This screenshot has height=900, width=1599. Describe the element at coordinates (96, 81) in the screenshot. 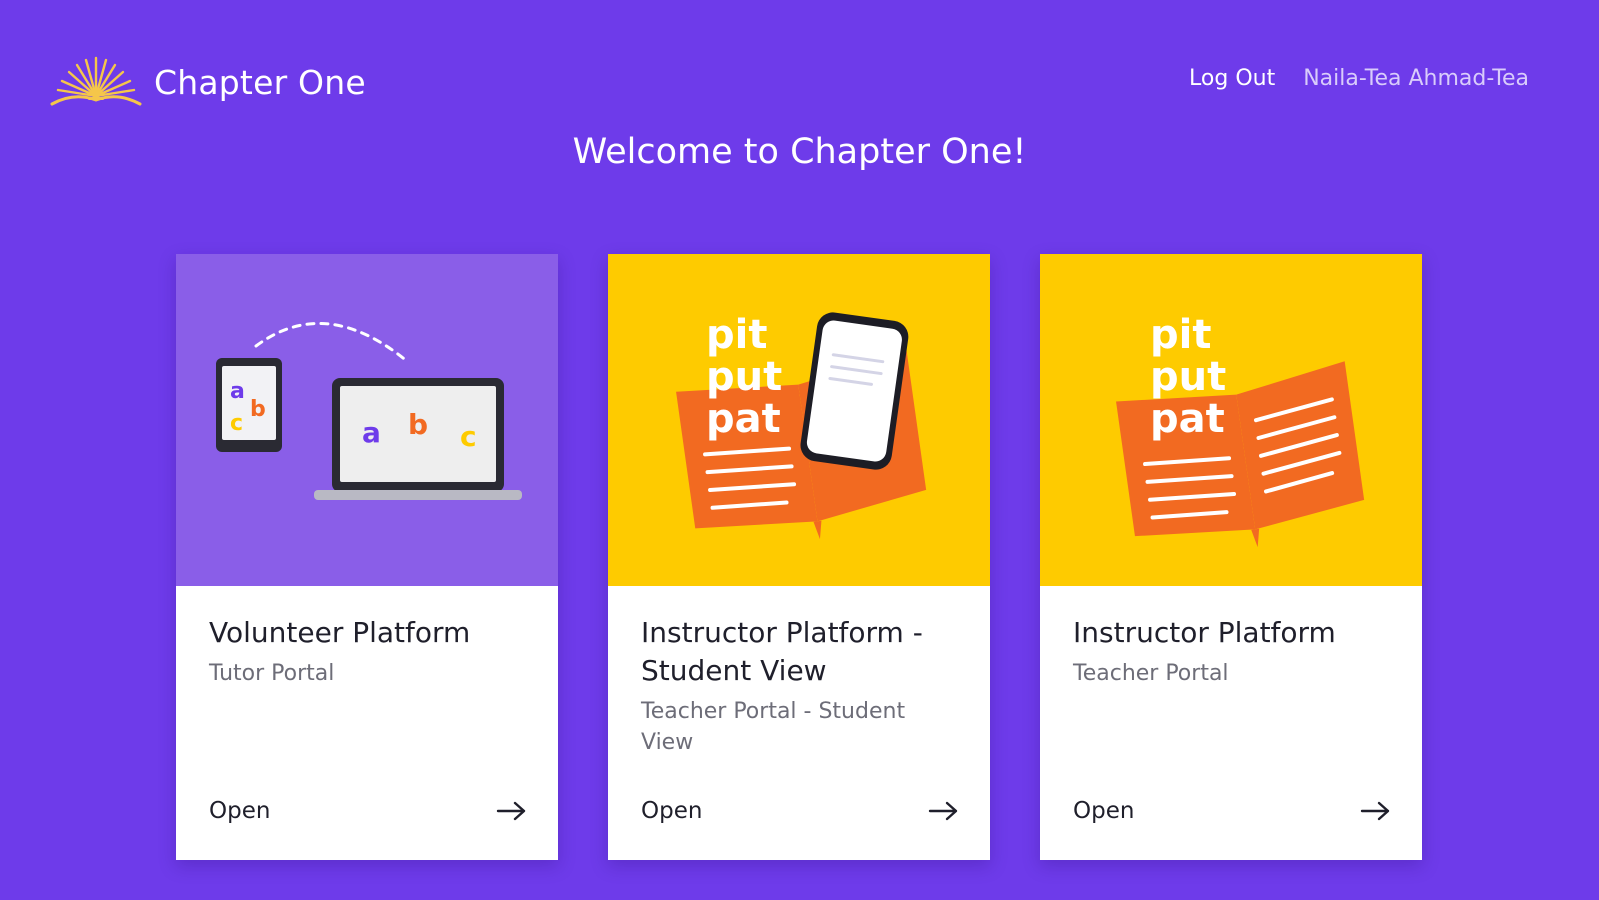

I see `sunrise-logo-icon` at that location.